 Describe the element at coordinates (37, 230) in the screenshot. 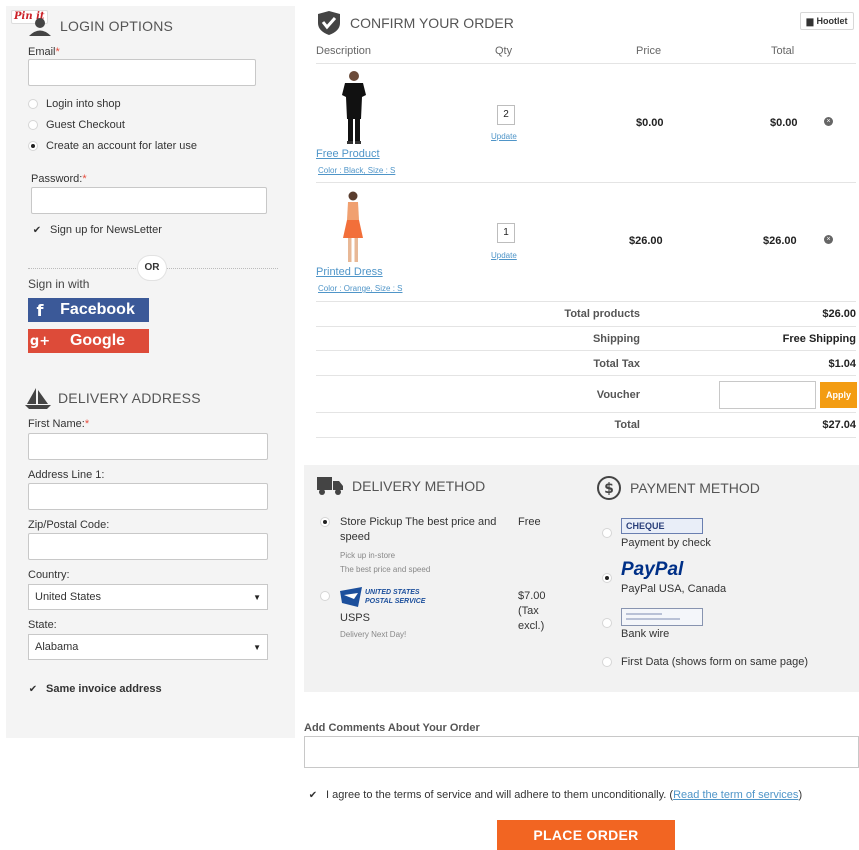

I see `newsletter-checkbox: ✔` at that location.